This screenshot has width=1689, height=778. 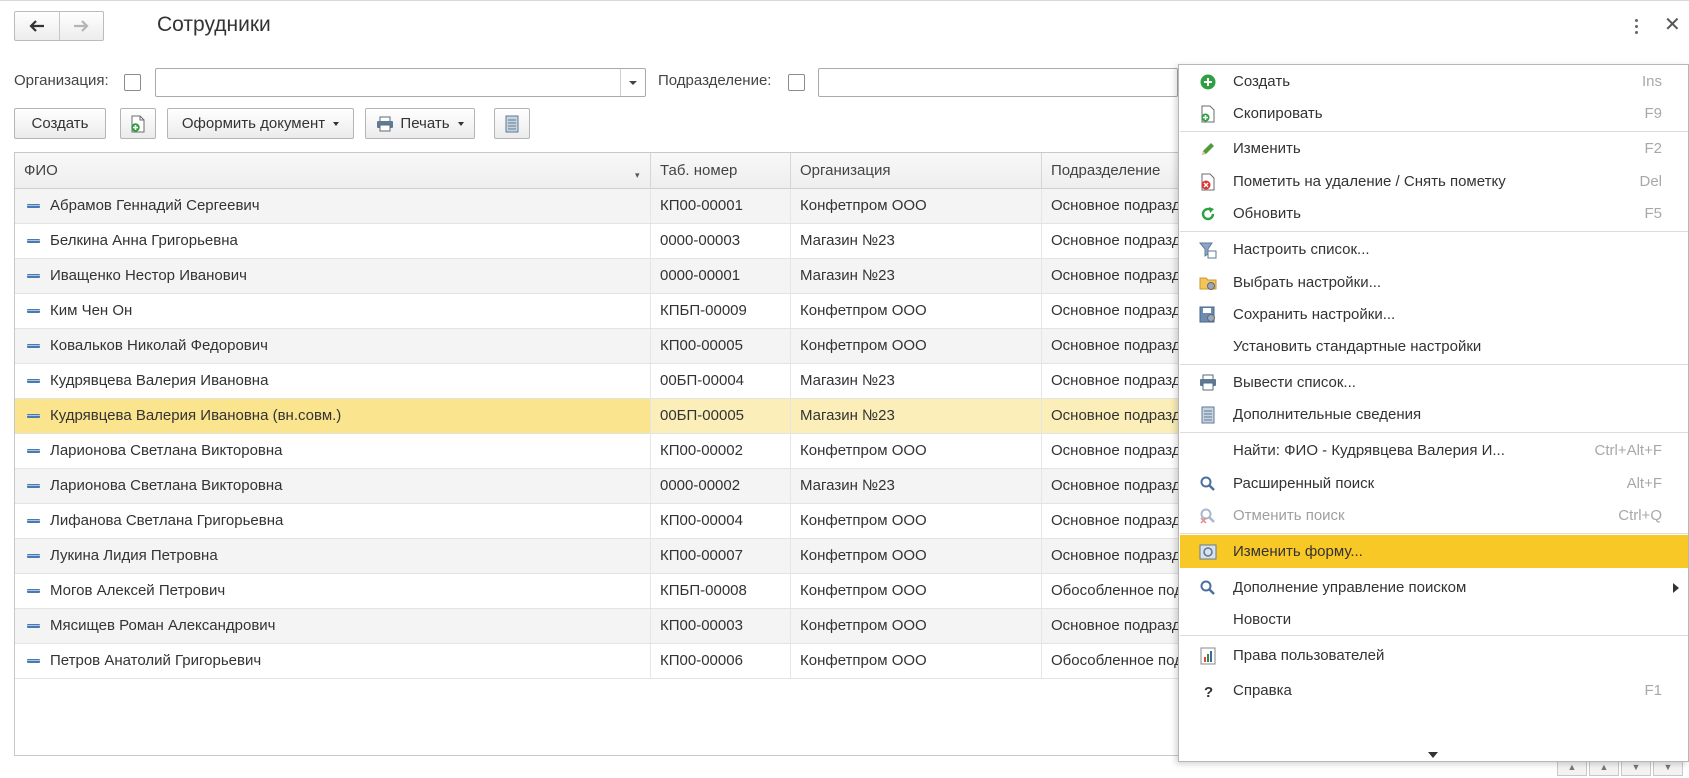 What do you see at coordinates (1434, 113) in the screenshot?
I see `menu-item: Скопировать F9` at bounding box center [1434, 113].